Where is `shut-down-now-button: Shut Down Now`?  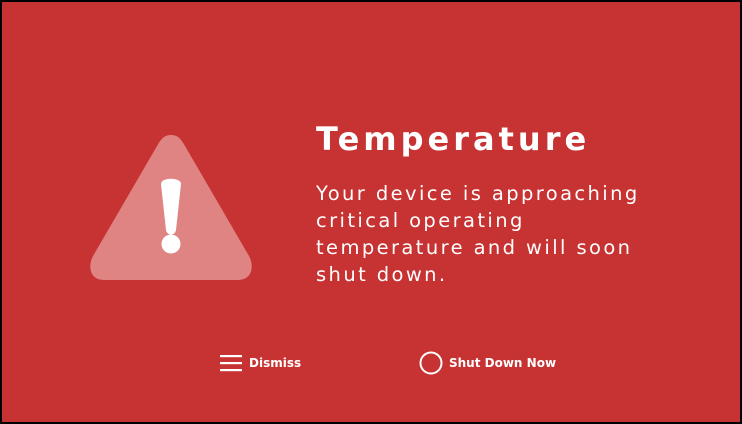 shut-down-now-button: Shut Down Now is located at coordinates (487, 363).